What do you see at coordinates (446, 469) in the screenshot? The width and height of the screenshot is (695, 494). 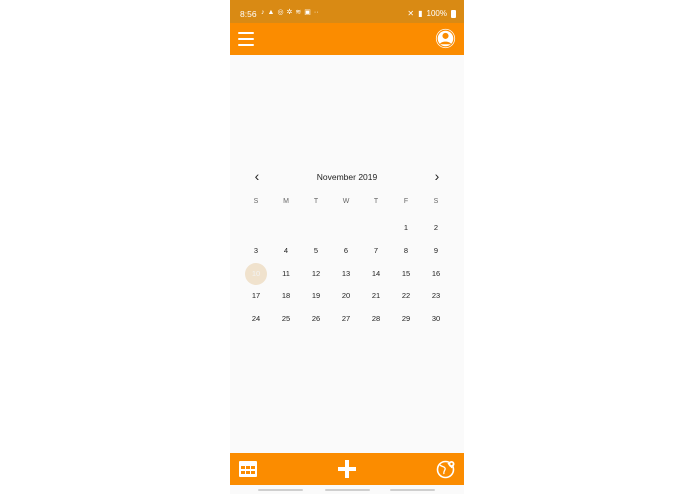 I see `globe-icon` at bounding box center [446, 469].